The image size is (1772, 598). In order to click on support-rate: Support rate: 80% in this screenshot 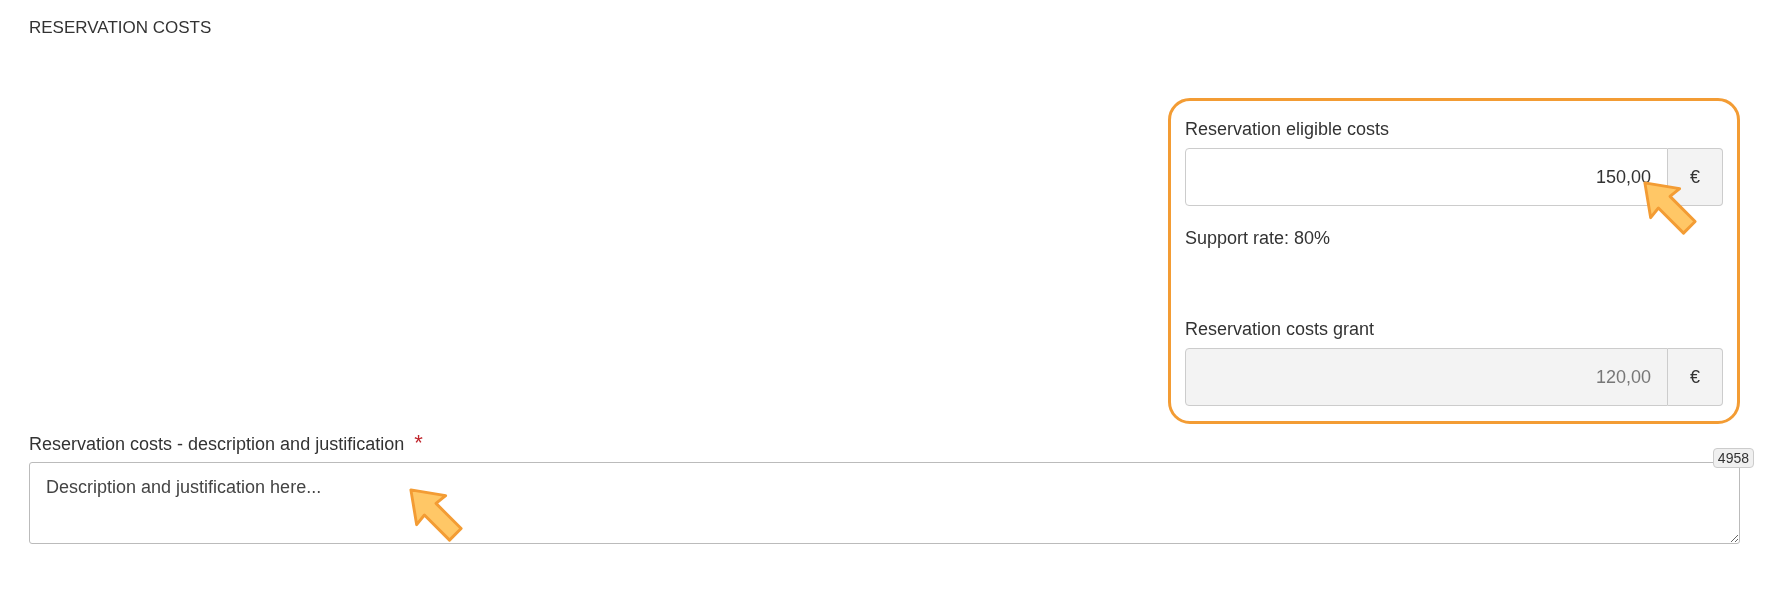, I will do `click(1258, 238)`.